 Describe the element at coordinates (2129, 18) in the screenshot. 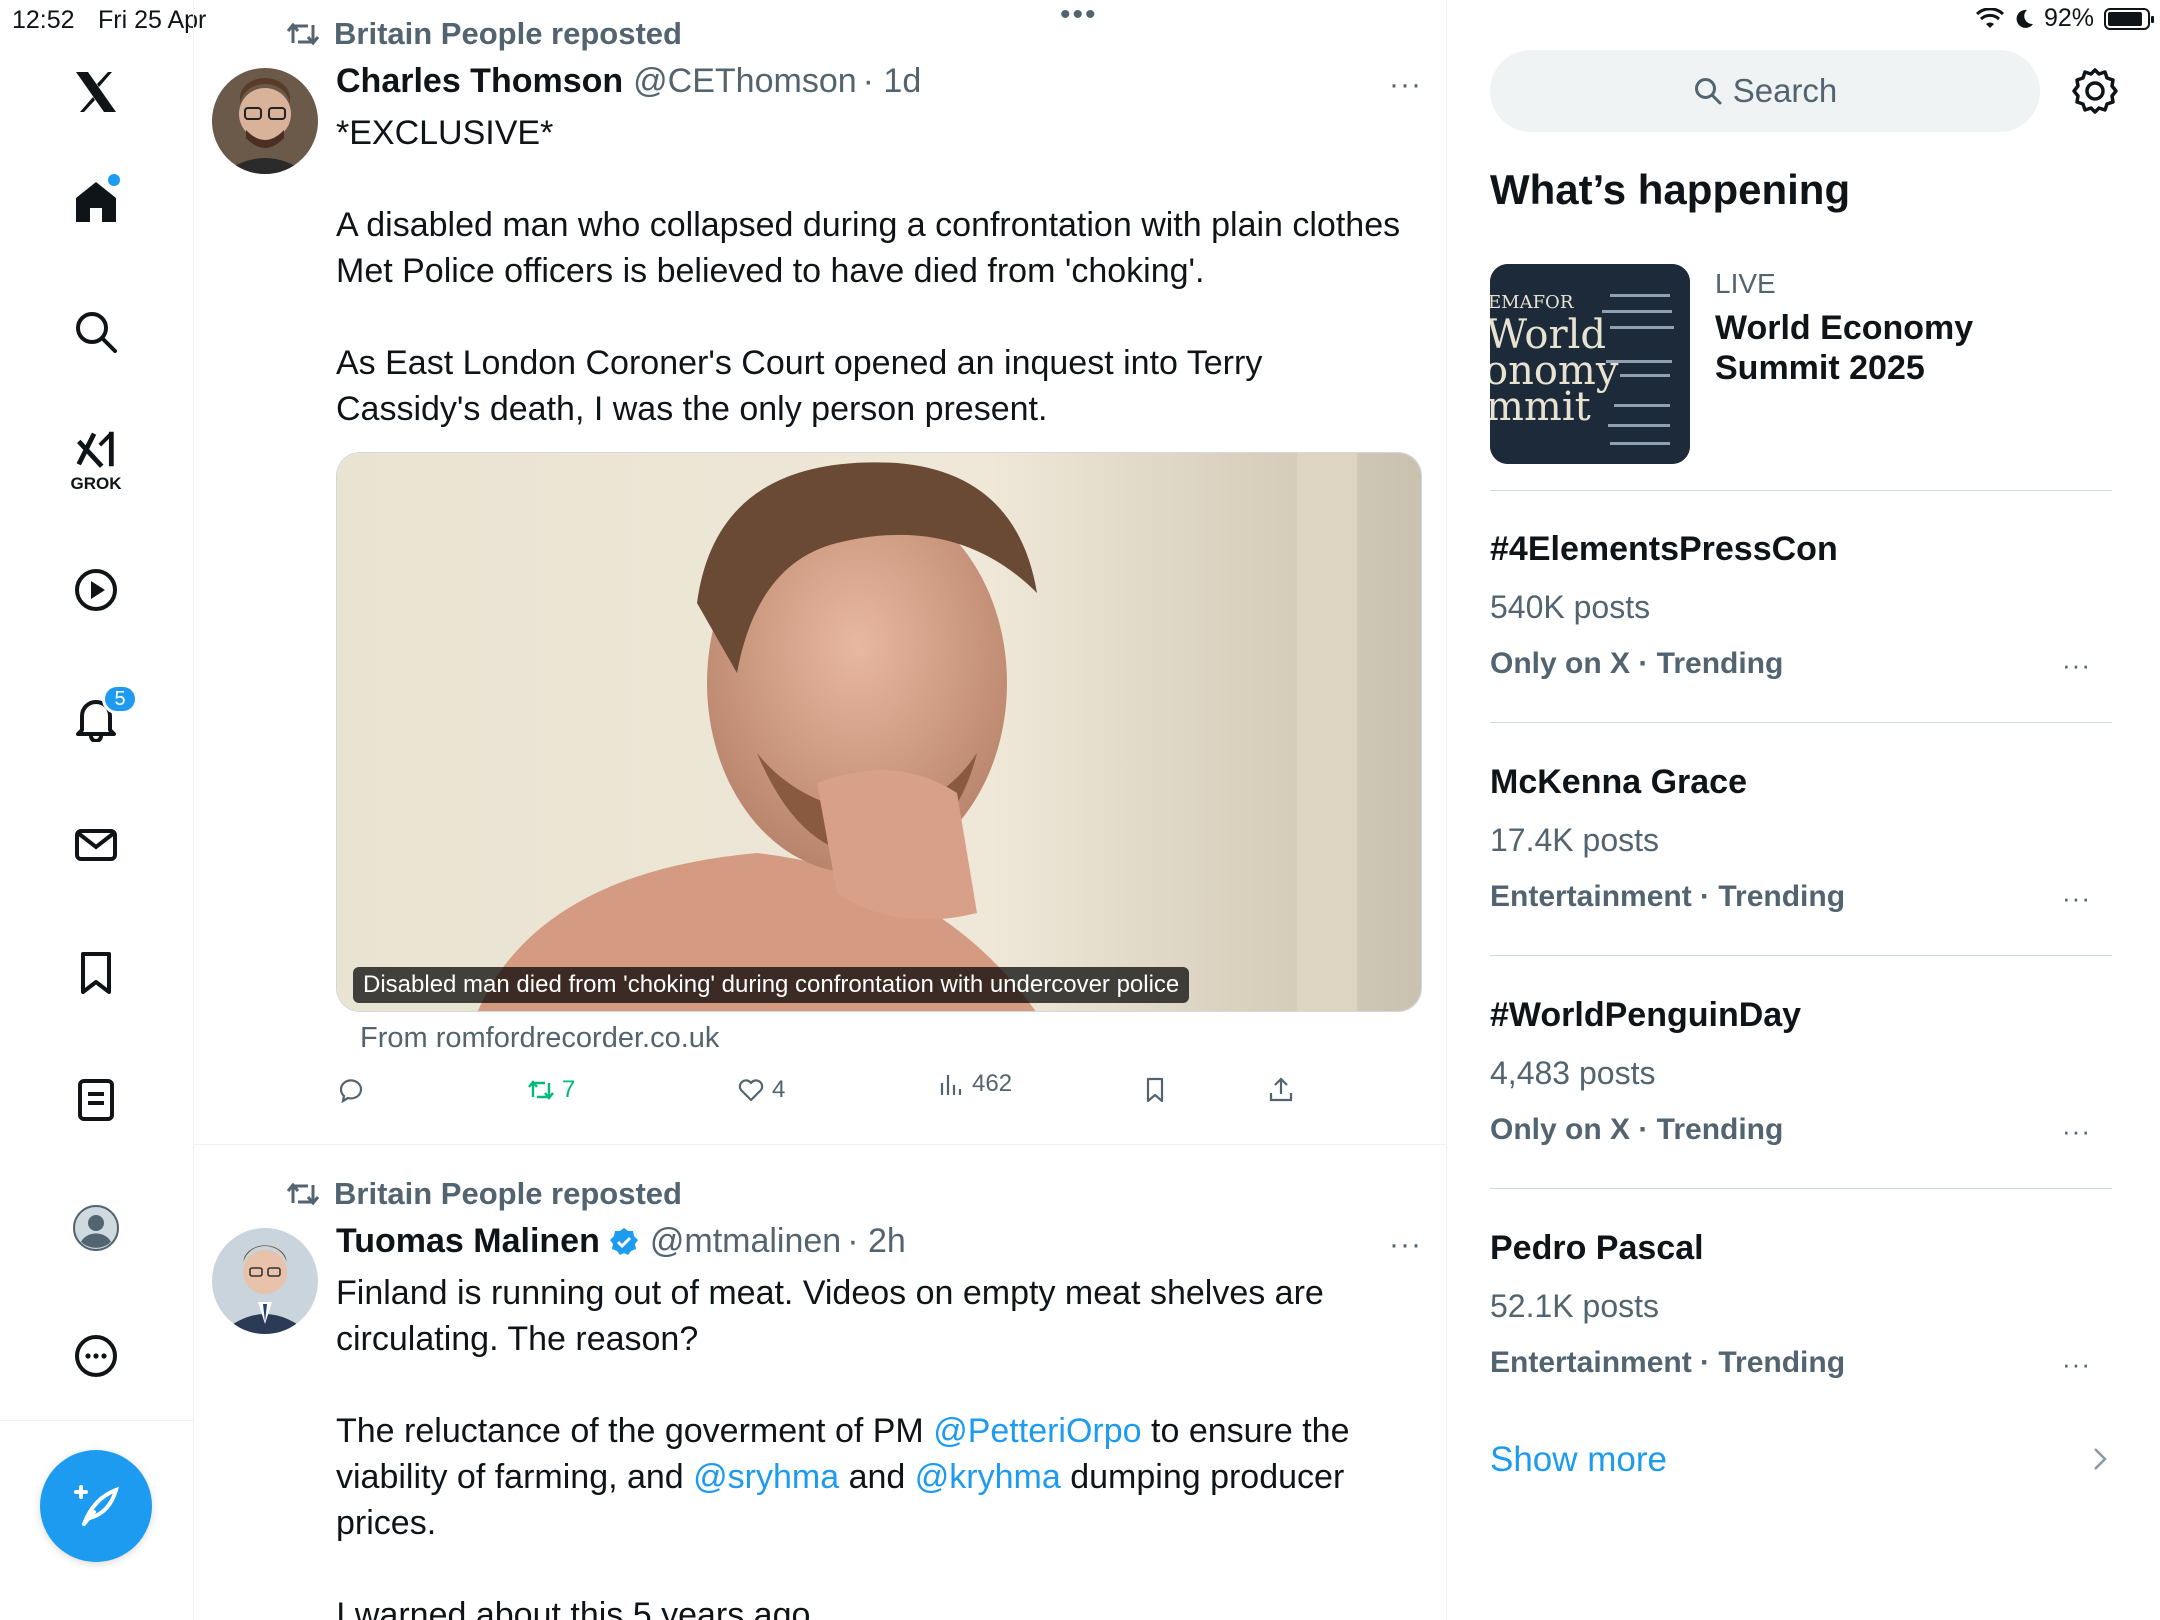

I see `battery-icon` at that location.